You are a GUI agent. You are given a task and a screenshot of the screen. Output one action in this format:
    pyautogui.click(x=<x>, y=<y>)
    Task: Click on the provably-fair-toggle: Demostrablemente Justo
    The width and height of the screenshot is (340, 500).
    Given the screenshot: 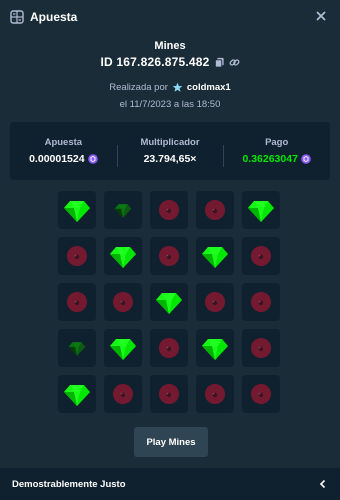 What is the action you would take?
    pyautogui.click(x=170, y=484)
    